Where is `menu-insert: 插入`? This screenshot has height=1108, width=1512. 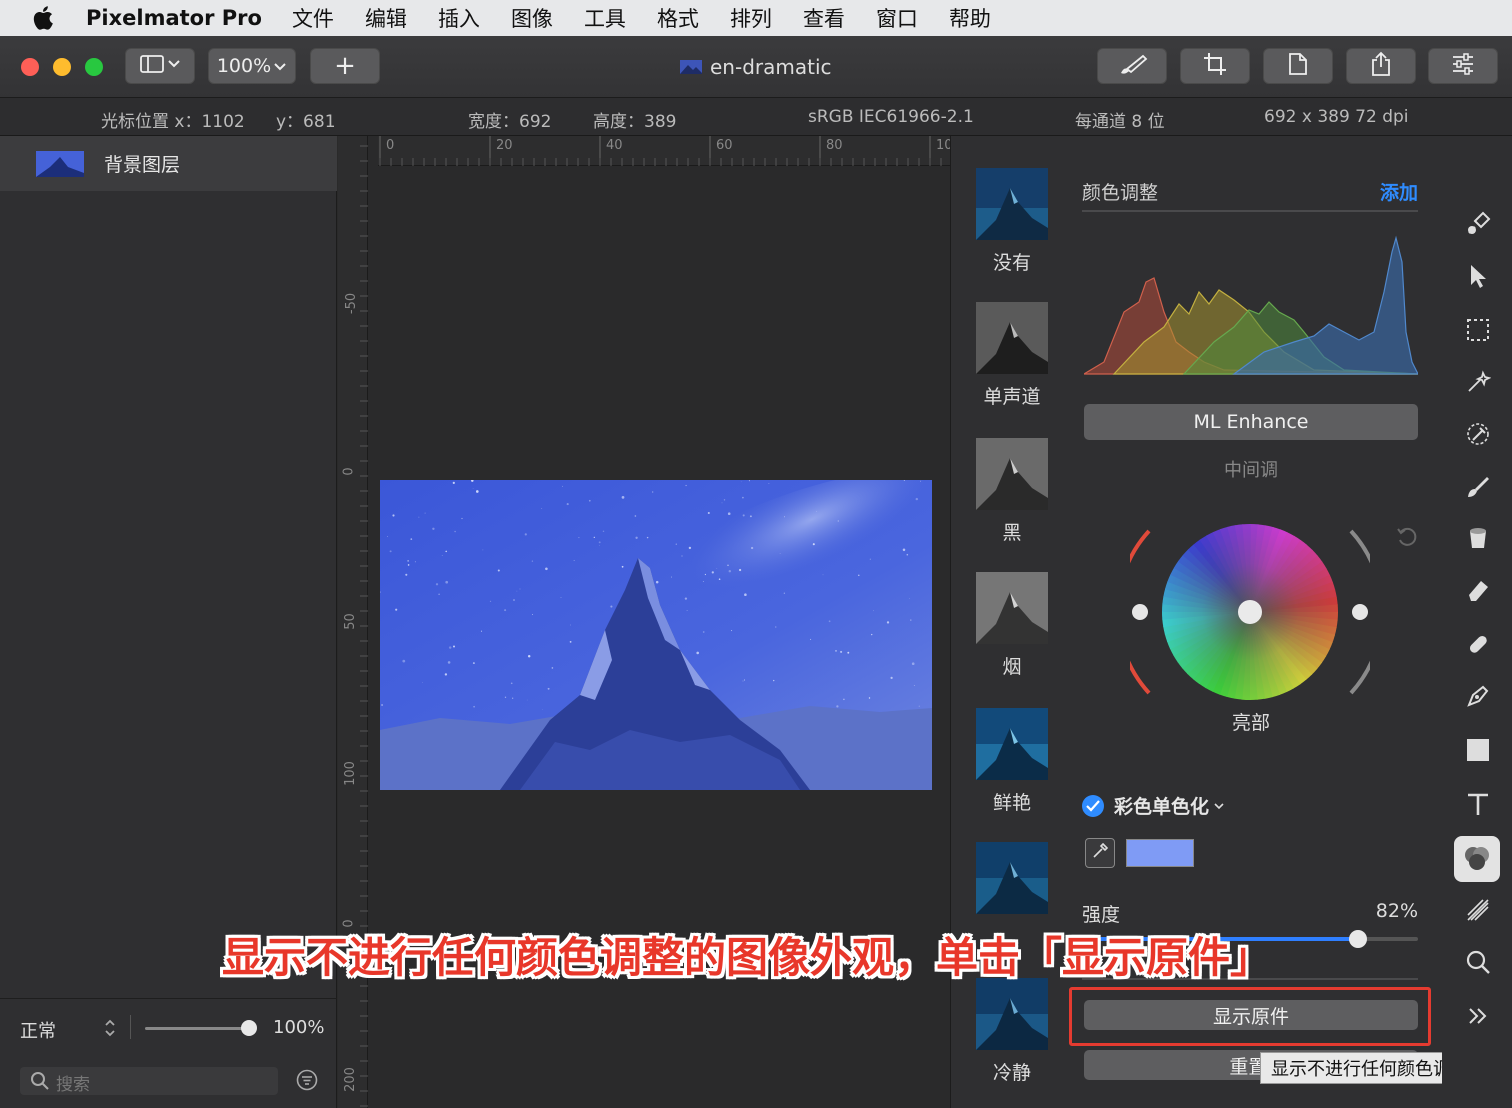 menu-insert: 插入 is located at coordinates (459, 18).